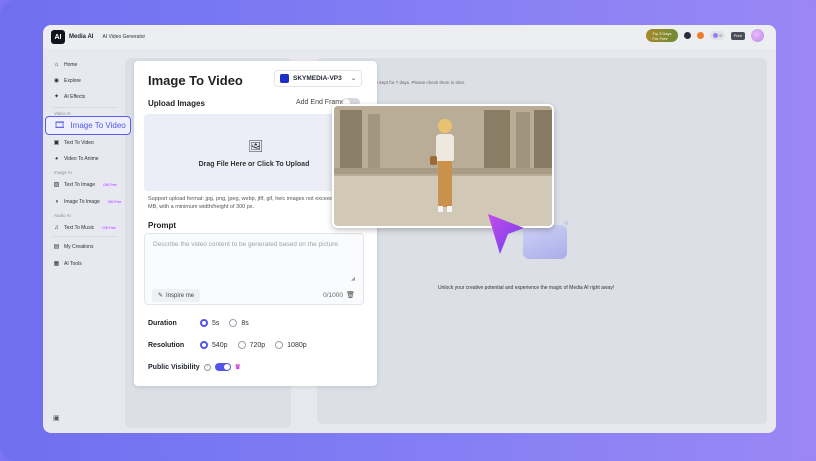 Image resolution: width=816 pixels, height=461 pixels. What do you see at coordinates (62, 215) in the screenshot?
I see `group-label-audio: Audio AI` at bounding box center [62, 215].